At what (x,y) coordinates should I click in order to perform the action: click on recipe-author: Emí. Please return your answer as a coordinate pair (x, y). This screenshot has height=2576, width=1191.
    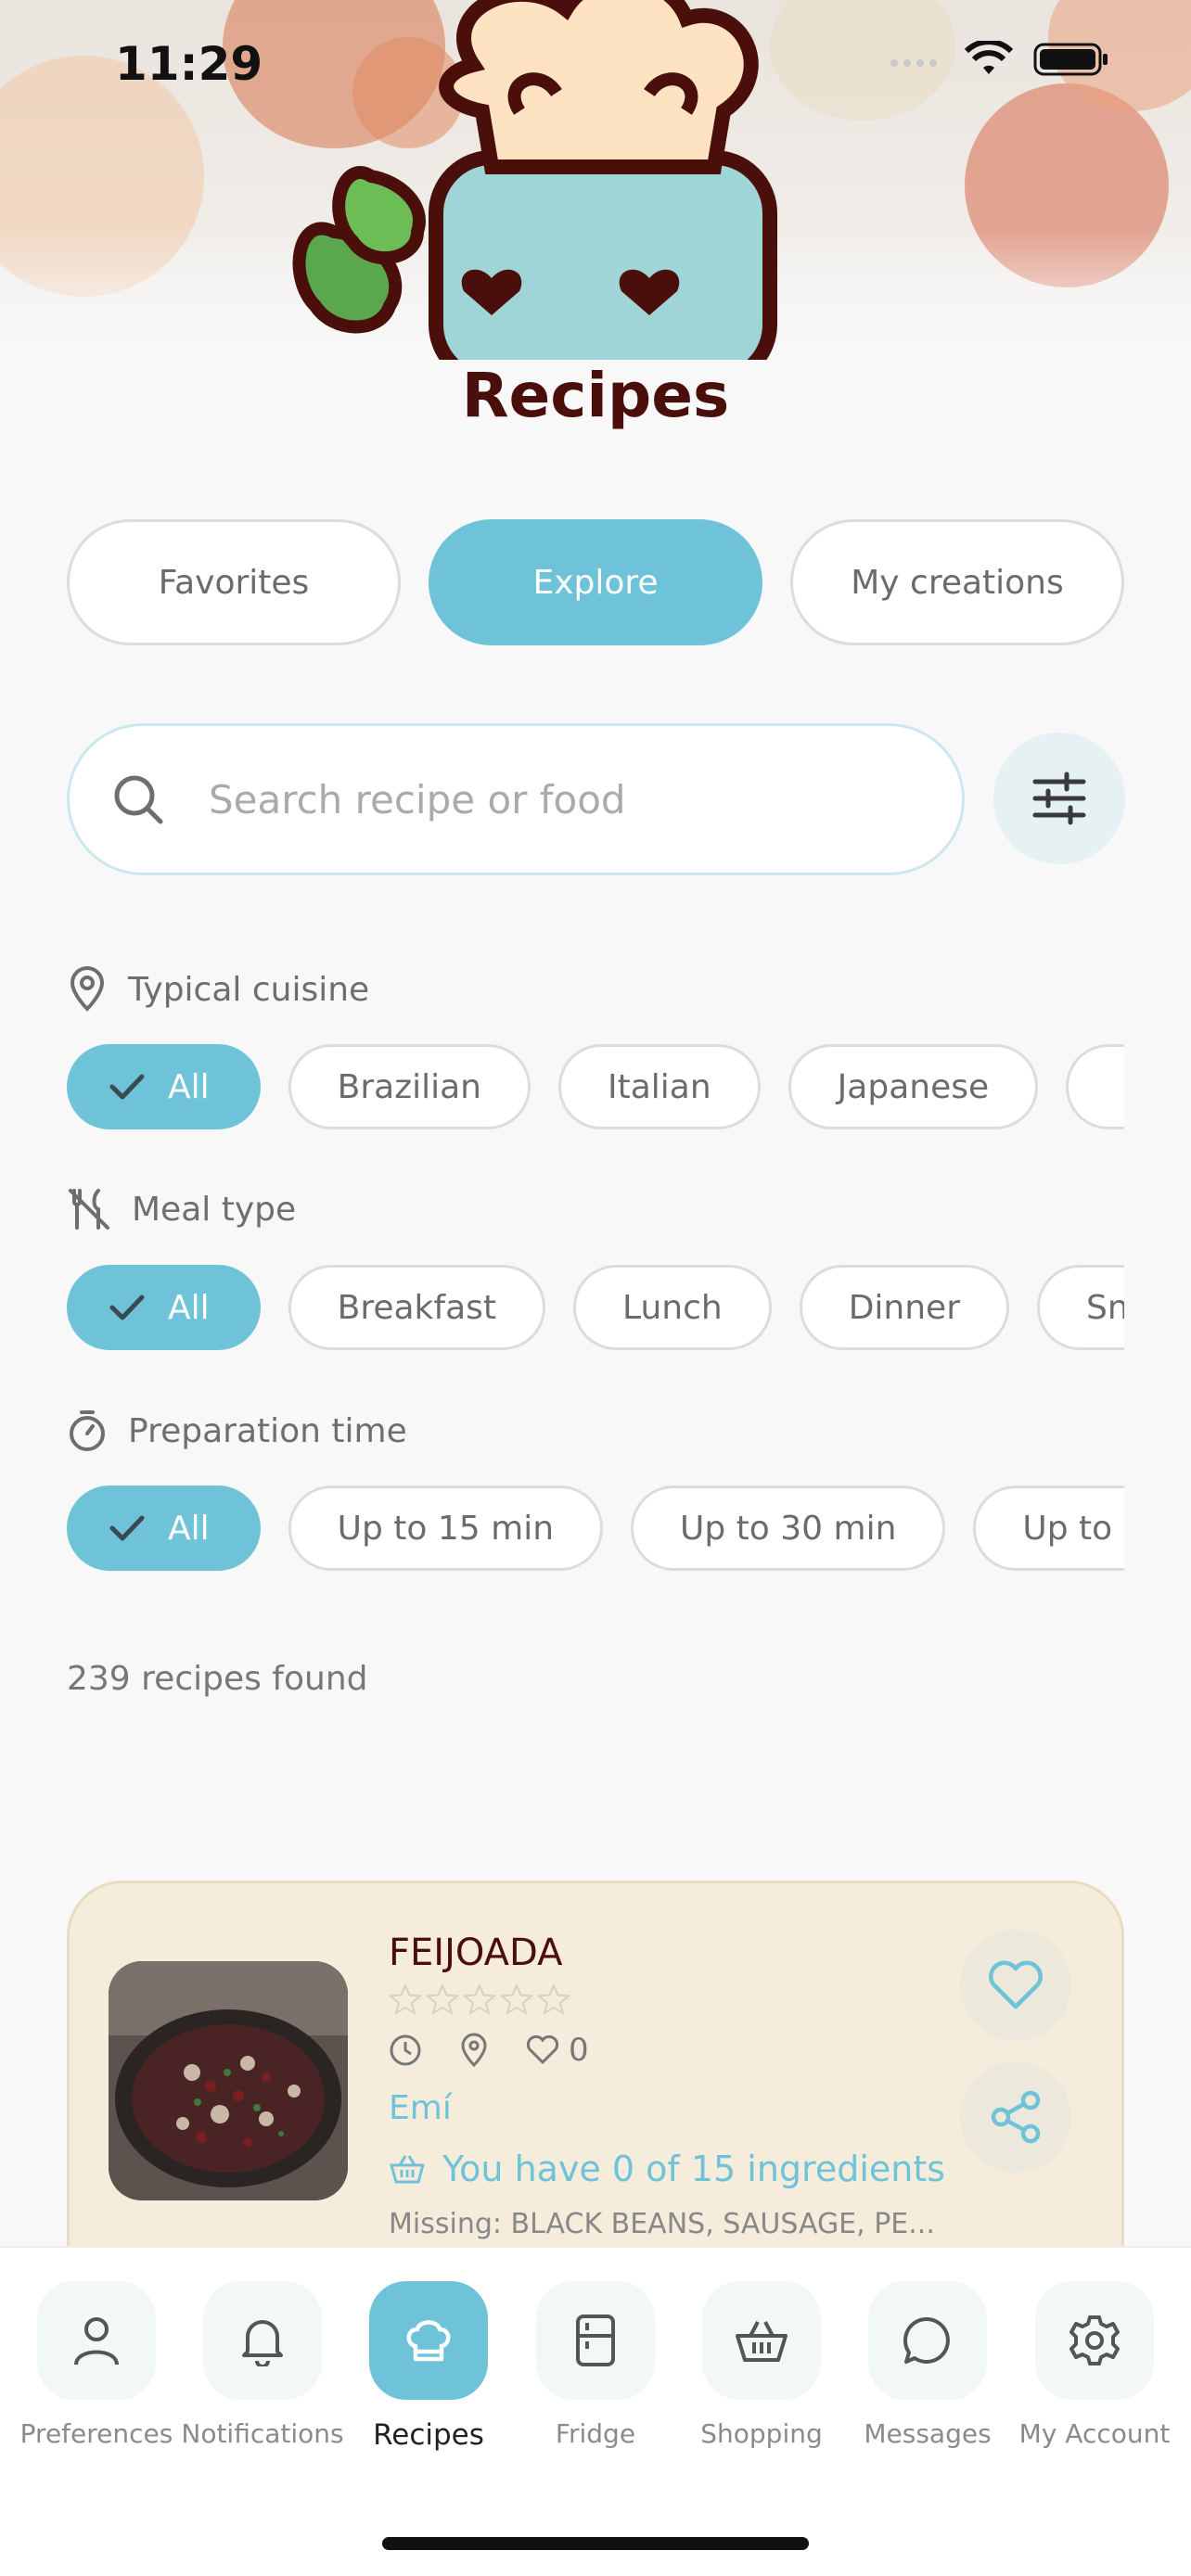
    Looking at the image, I should click on (420, 2108).